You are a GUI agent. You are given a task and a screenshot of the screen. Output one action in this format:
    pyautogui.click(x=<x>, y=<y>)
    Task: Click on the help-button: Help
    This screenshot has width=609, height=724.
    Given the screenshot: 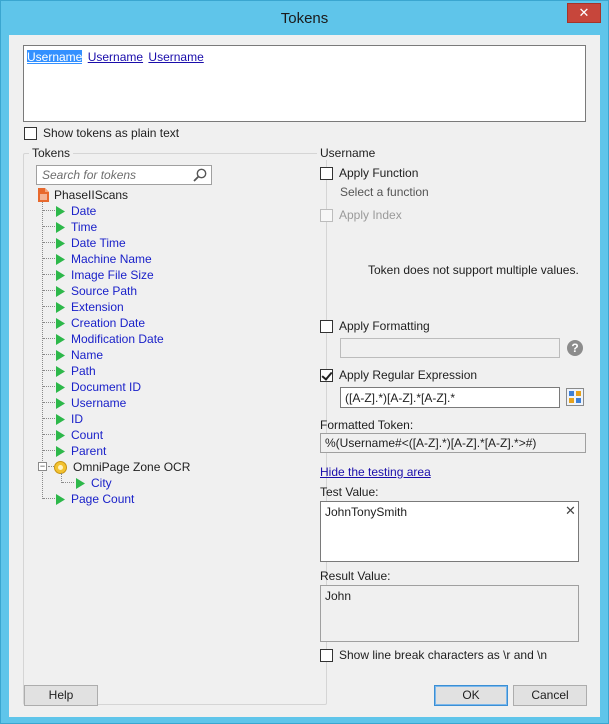 What is the action you would take?
    pyautogui.click(x=61, y=695)
    